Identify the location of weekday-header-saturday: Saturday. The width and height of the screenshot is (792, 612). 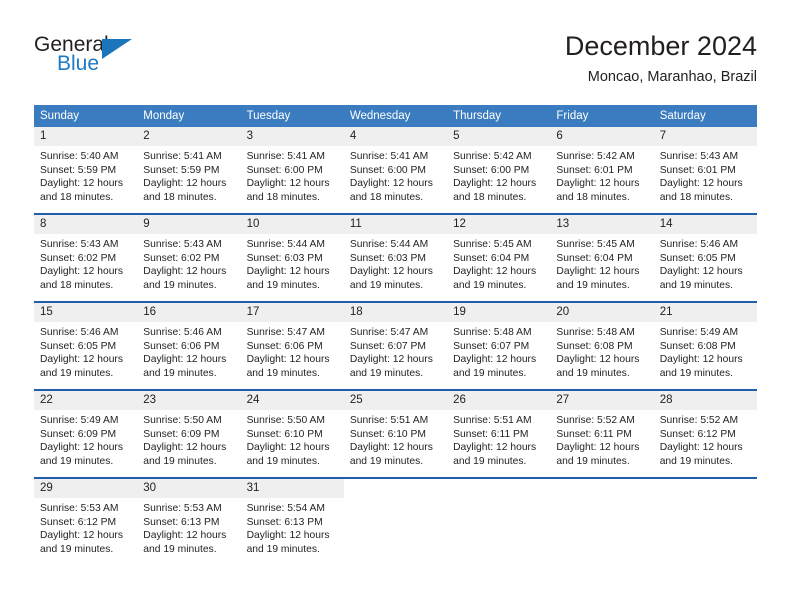
(705, 116).